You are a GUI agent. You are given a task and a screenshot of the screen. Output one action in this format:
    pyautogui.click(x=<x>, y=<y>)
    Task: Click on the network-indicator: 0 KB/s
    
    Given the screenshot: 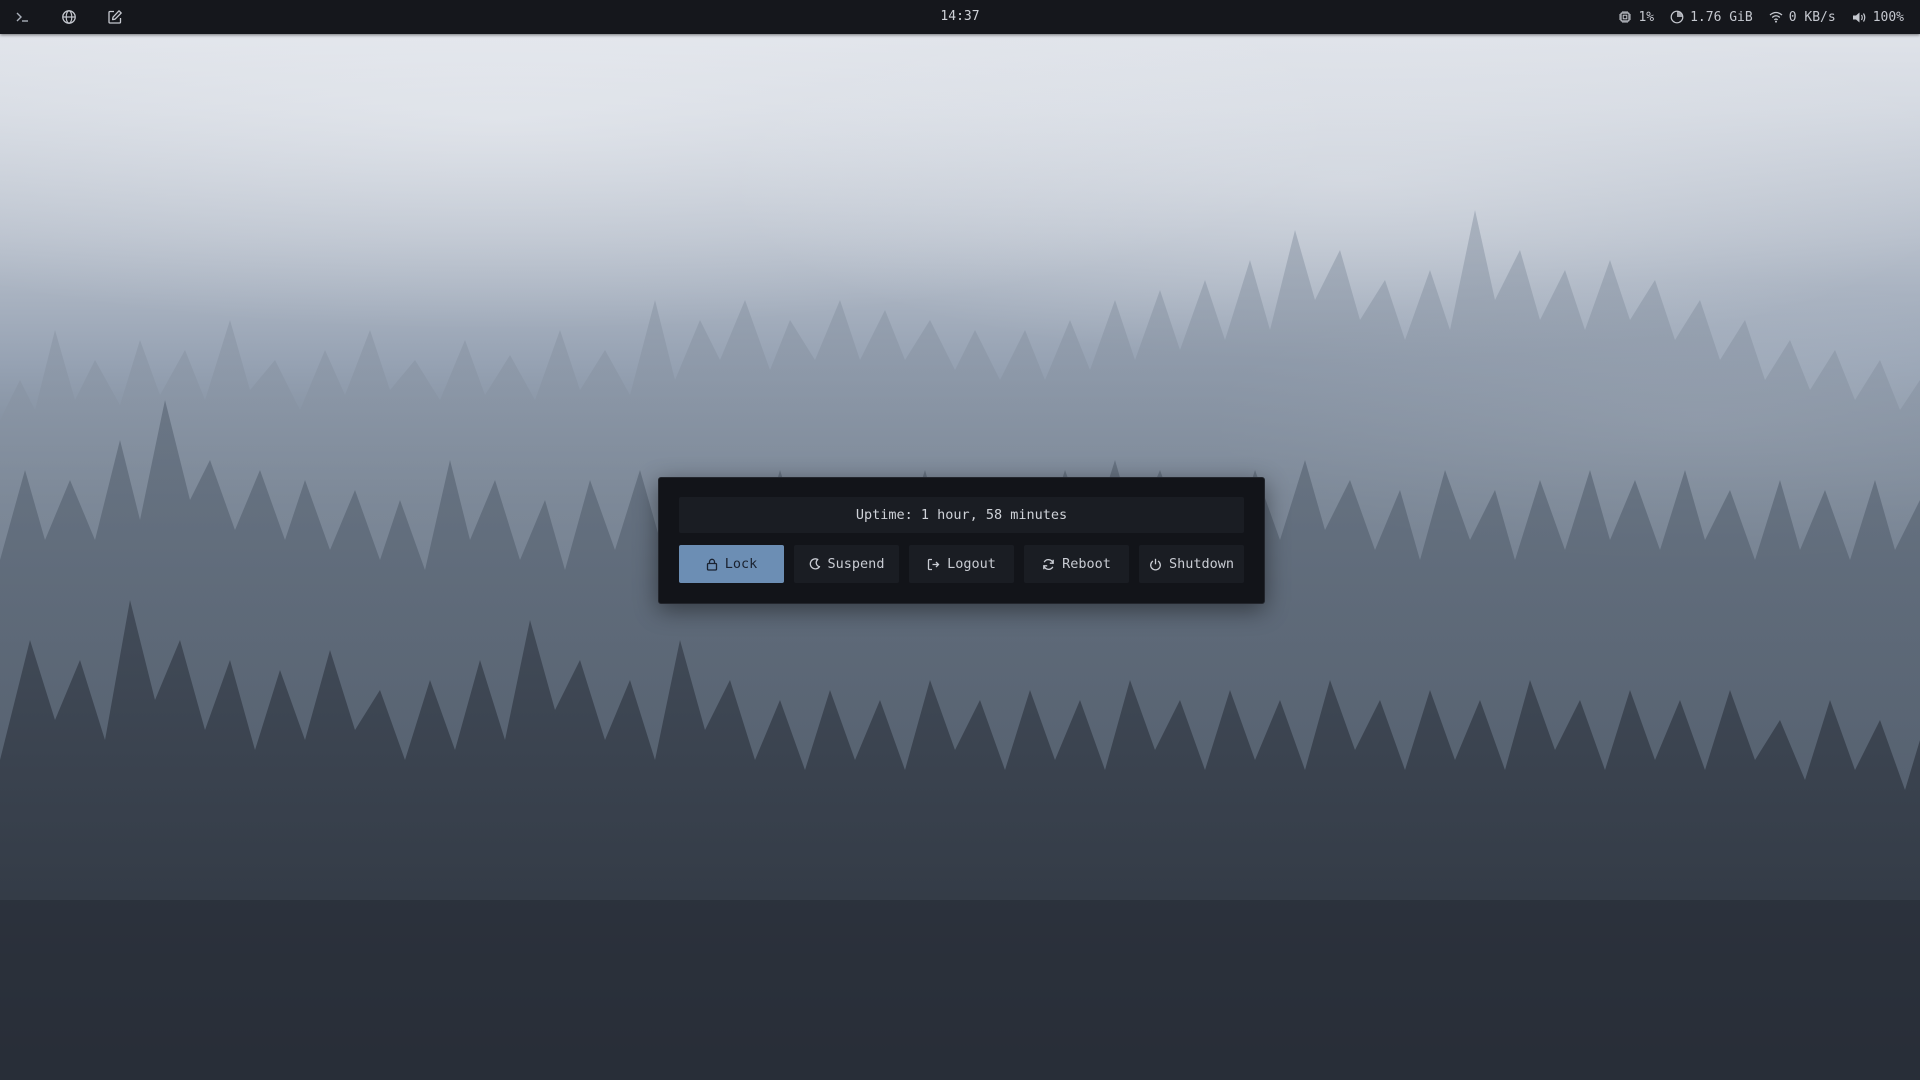 What is the action you would take?
    pyautogui.click(x=1802, y=17)
    